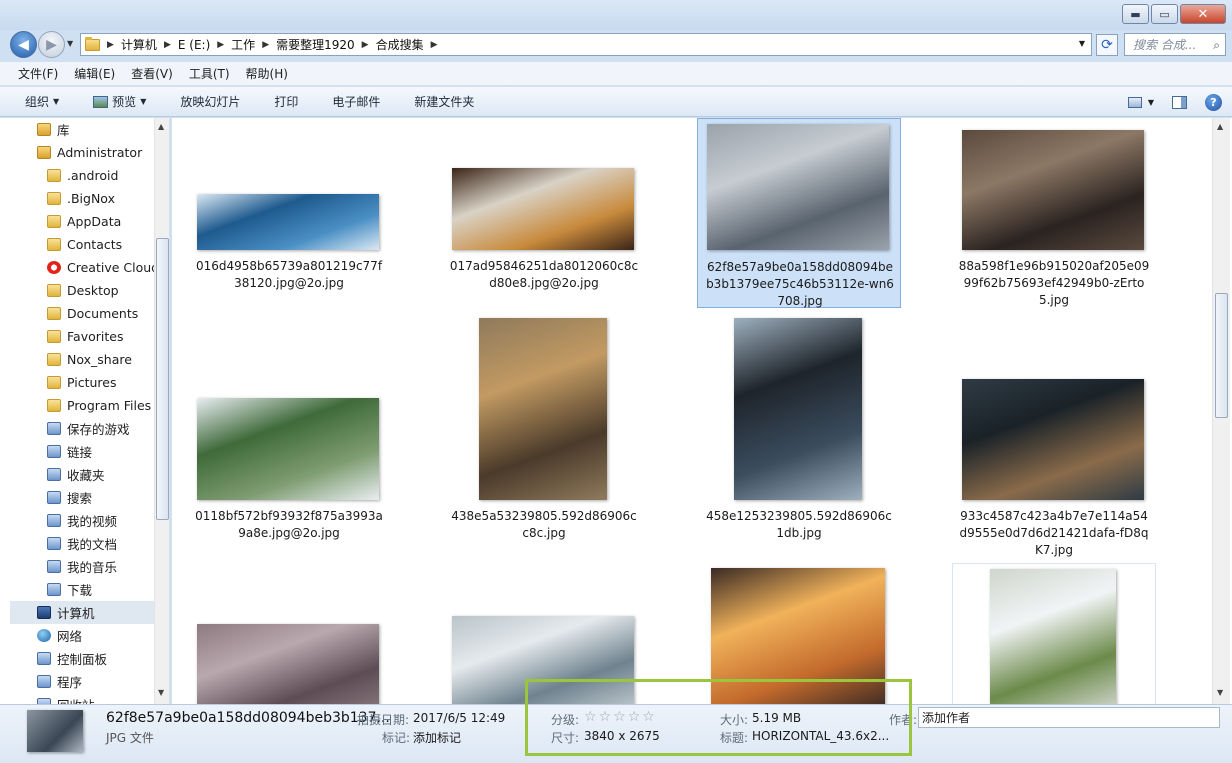 This screenshot has height=763, width=1232. I want to click on new-folder-button: 新建文件夹, so click(444, 101).